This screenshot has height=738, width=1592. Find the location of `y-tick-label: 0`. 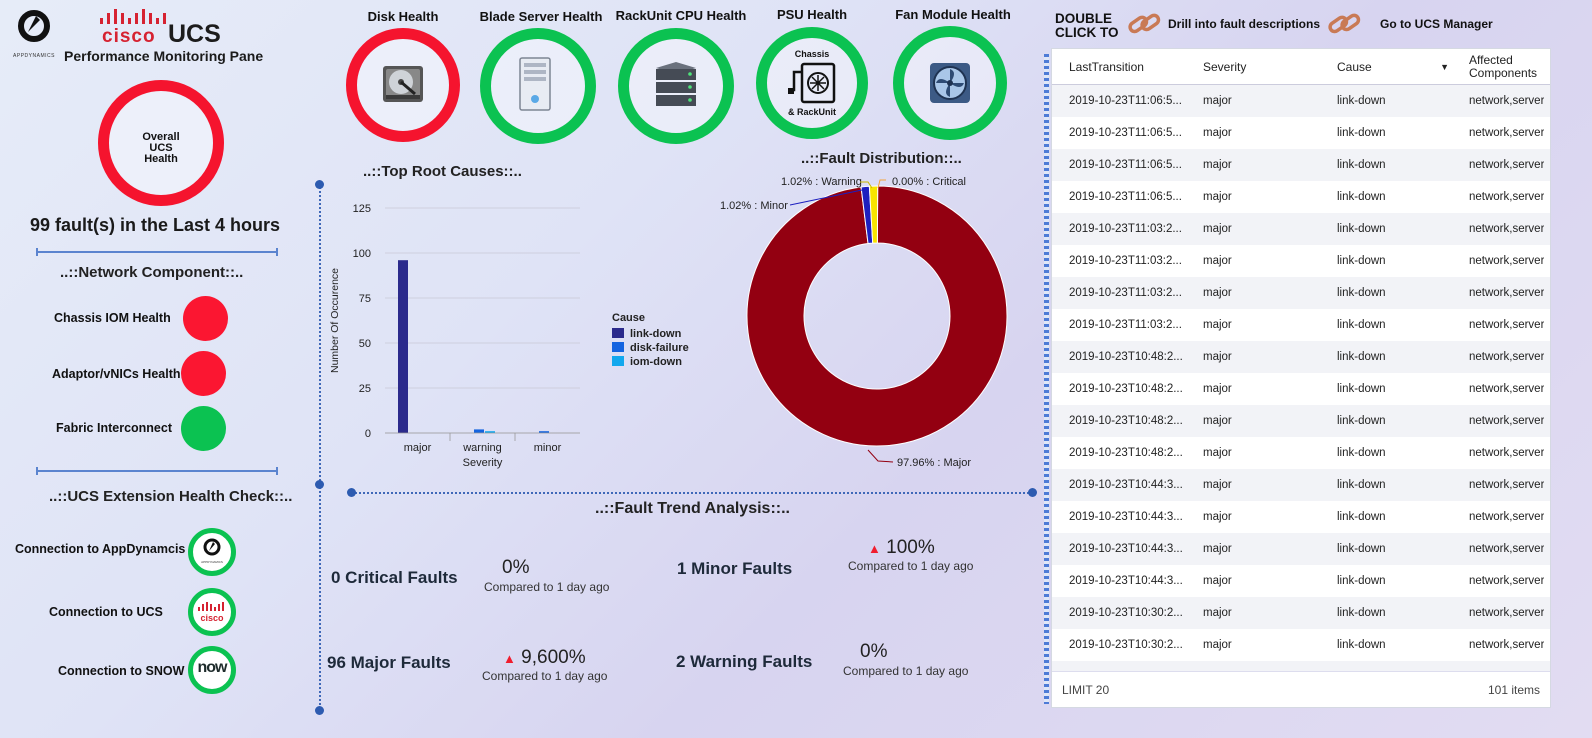

y-tick-label: 0 is located at coordinates (368, 434).